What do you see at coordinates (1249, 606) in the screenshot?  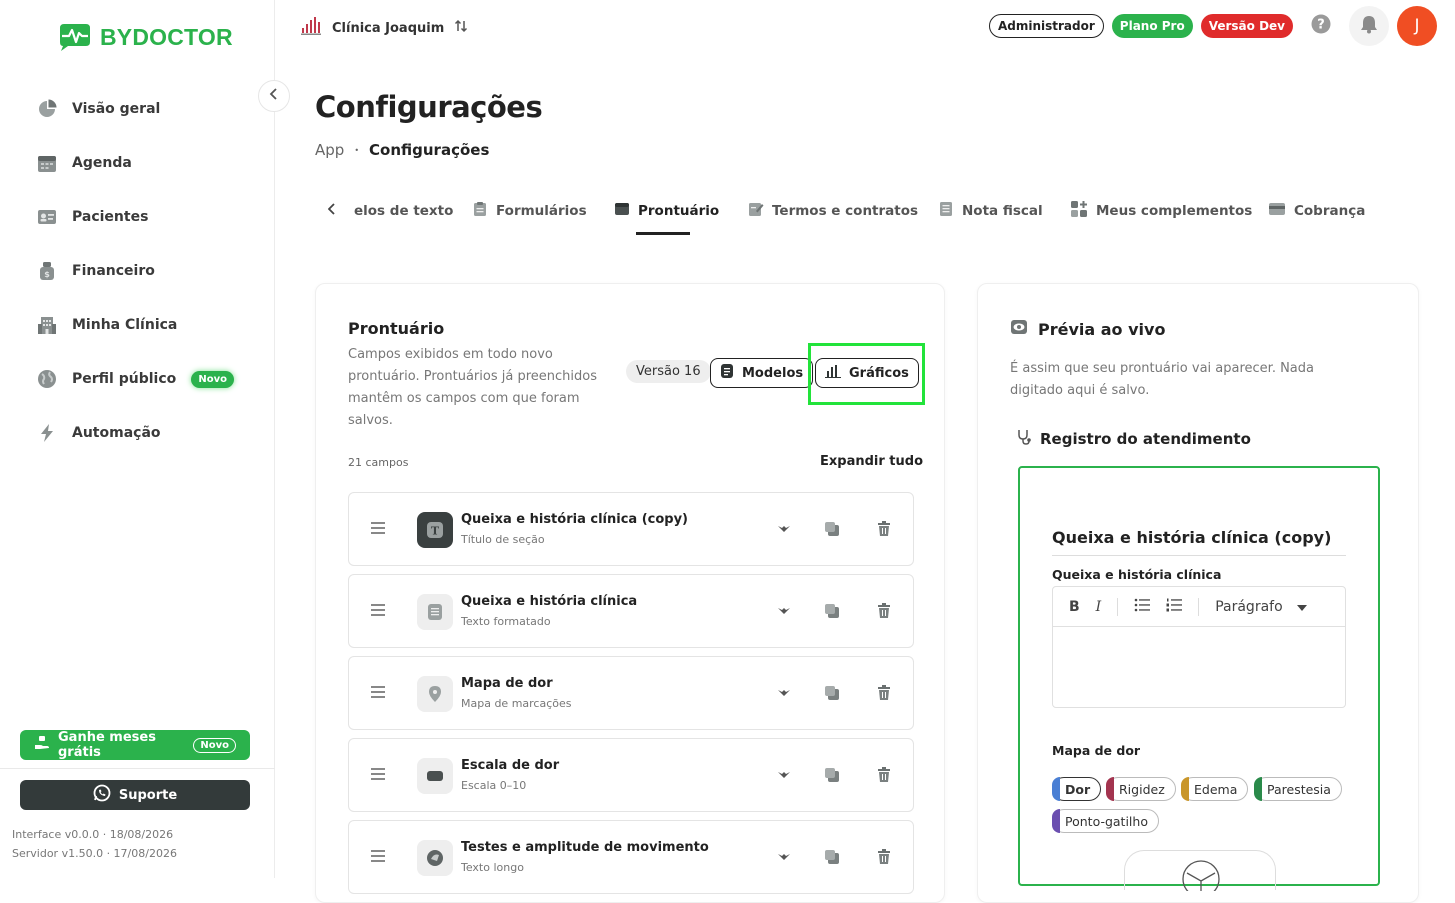 I see `paragraph-select-value: Parágrafo` at bounding box center [1249, 606].